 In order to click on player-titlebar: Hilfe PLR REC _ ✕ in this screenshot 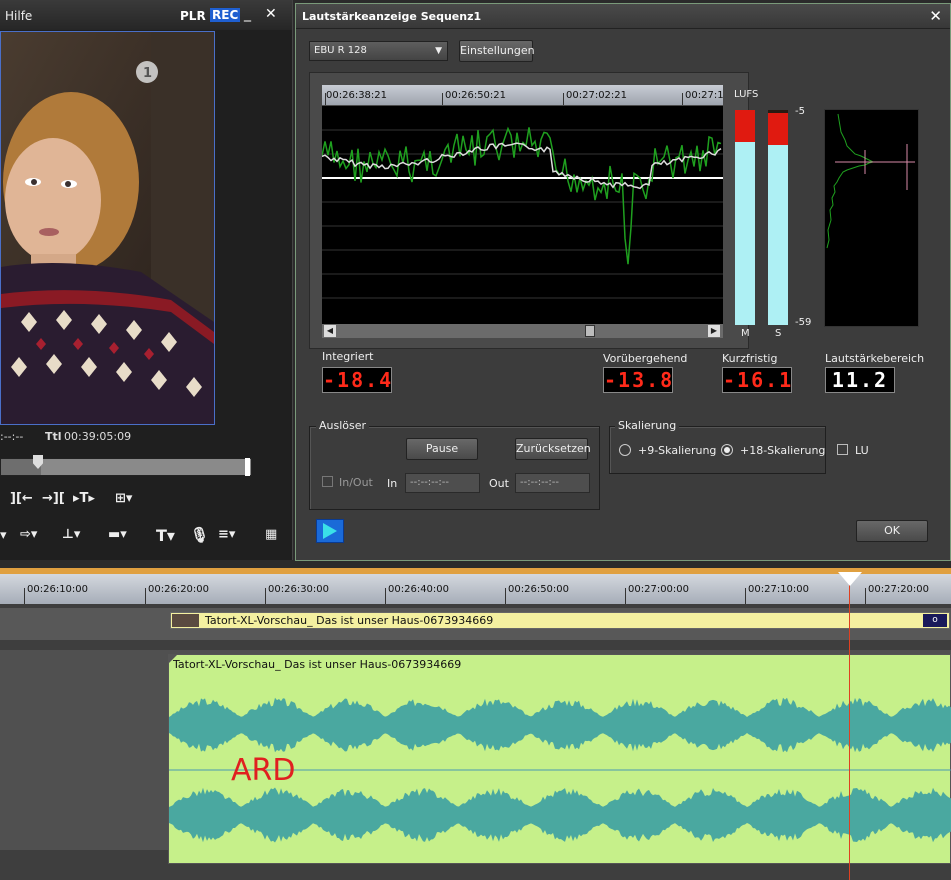, I will do `click(146, 15)`.